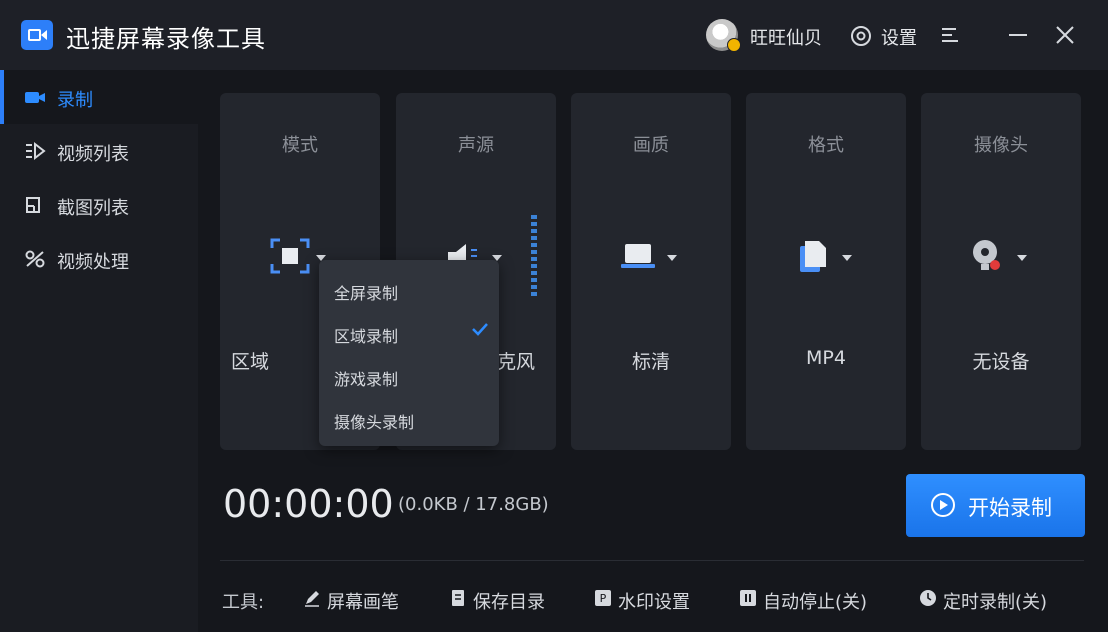 The width and height of the screenshot is (1108, 632). Describe the element at coordinates (1065, 35) in the screenshot. I see `close-icon` at that location.